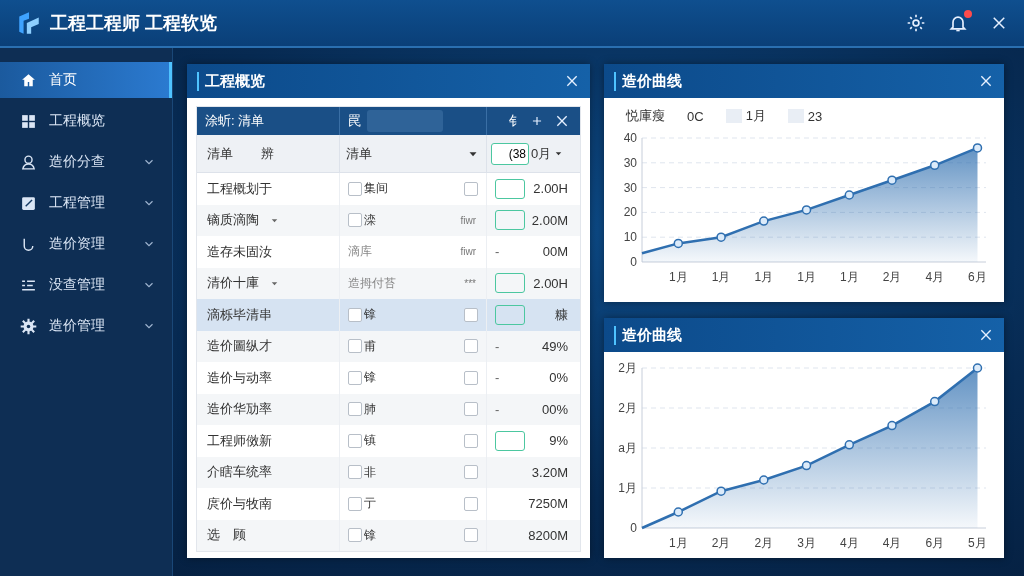 The image size is (1024, 576). Describe the element at coordinates (645, 116) in the screenshot. I see `legend-label: 悦庫瘦` at that location.